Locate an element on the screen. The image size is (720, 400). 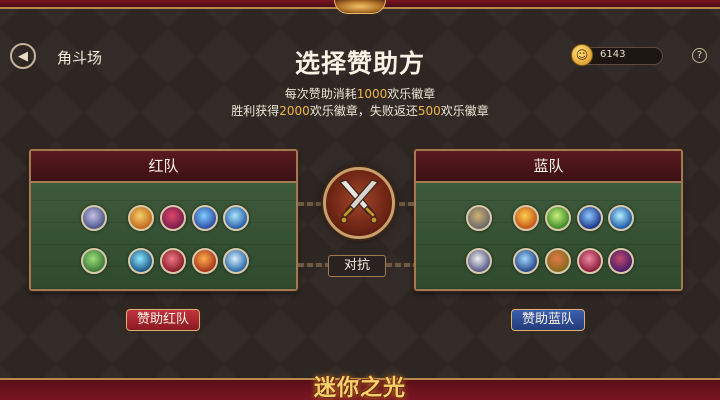
red-team-panel: 红队 is located at coordinates (163, 220).